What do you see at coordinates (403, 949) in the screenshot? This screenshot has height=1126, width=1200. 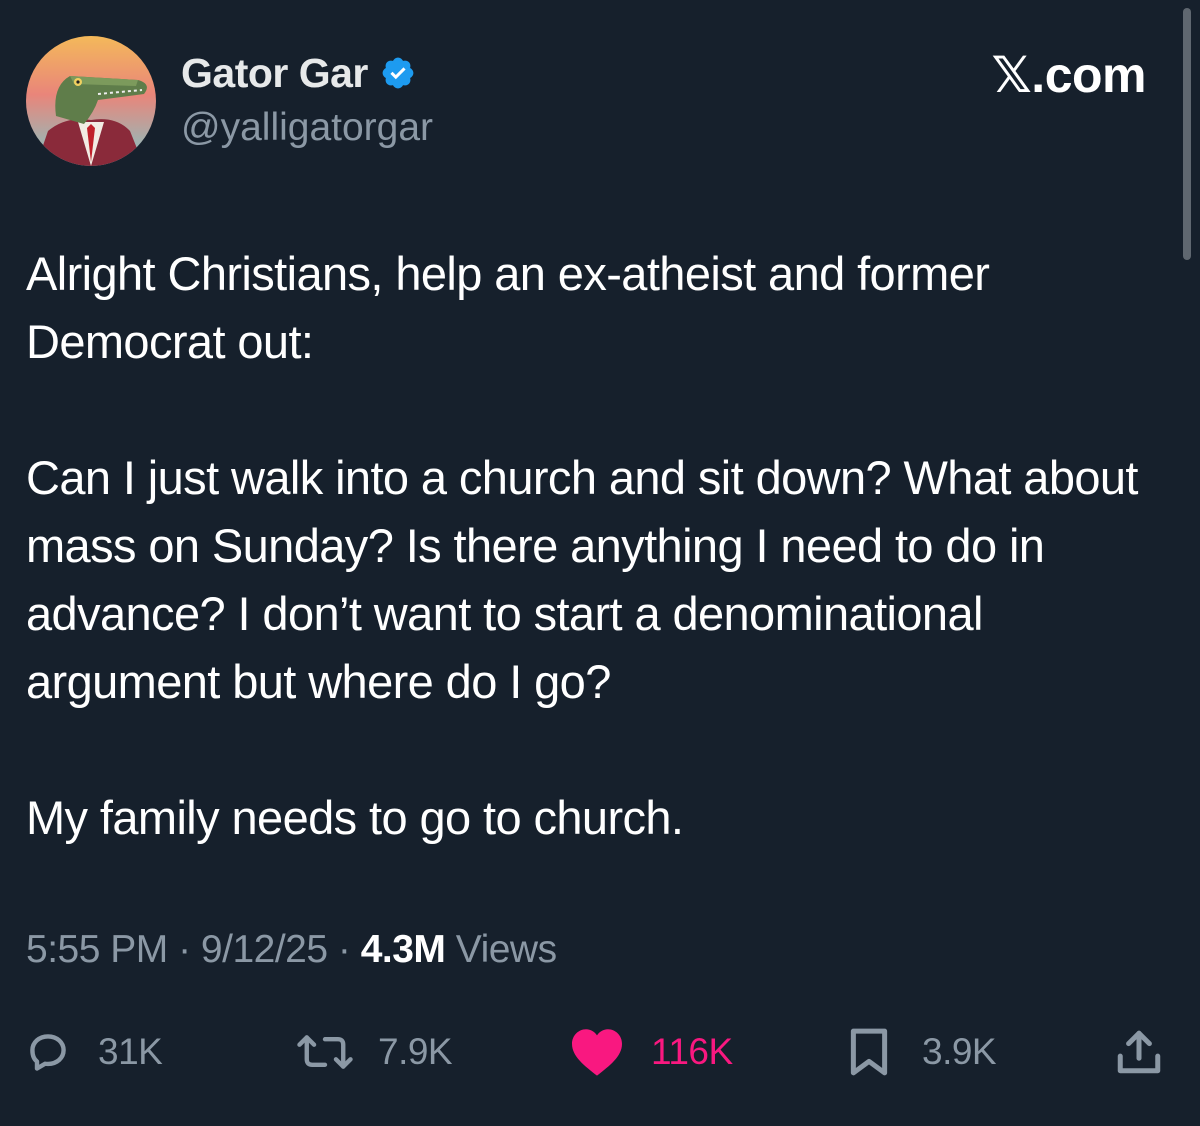 I see `views-count: 4.3M` at bounding box center [403, 949].